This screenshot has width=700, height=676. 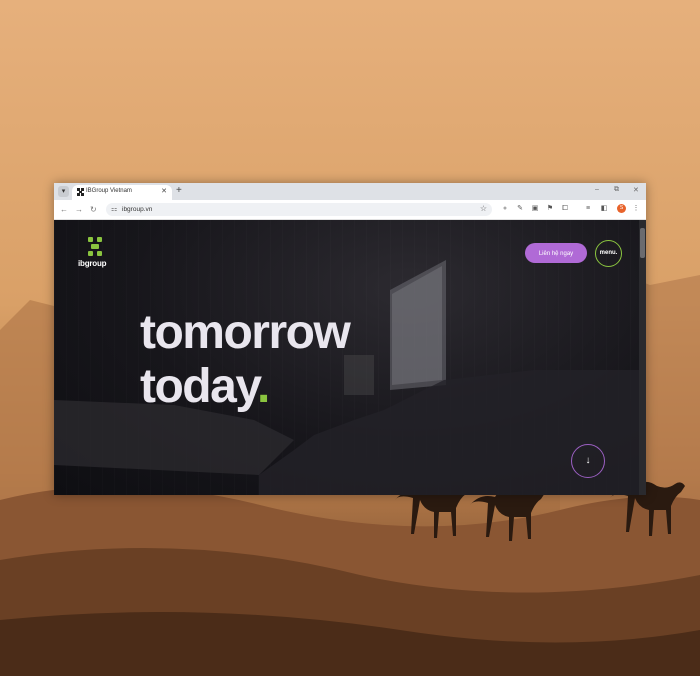 I want to click on url-text: ibgroup.vn, so click(x=137, y=209).